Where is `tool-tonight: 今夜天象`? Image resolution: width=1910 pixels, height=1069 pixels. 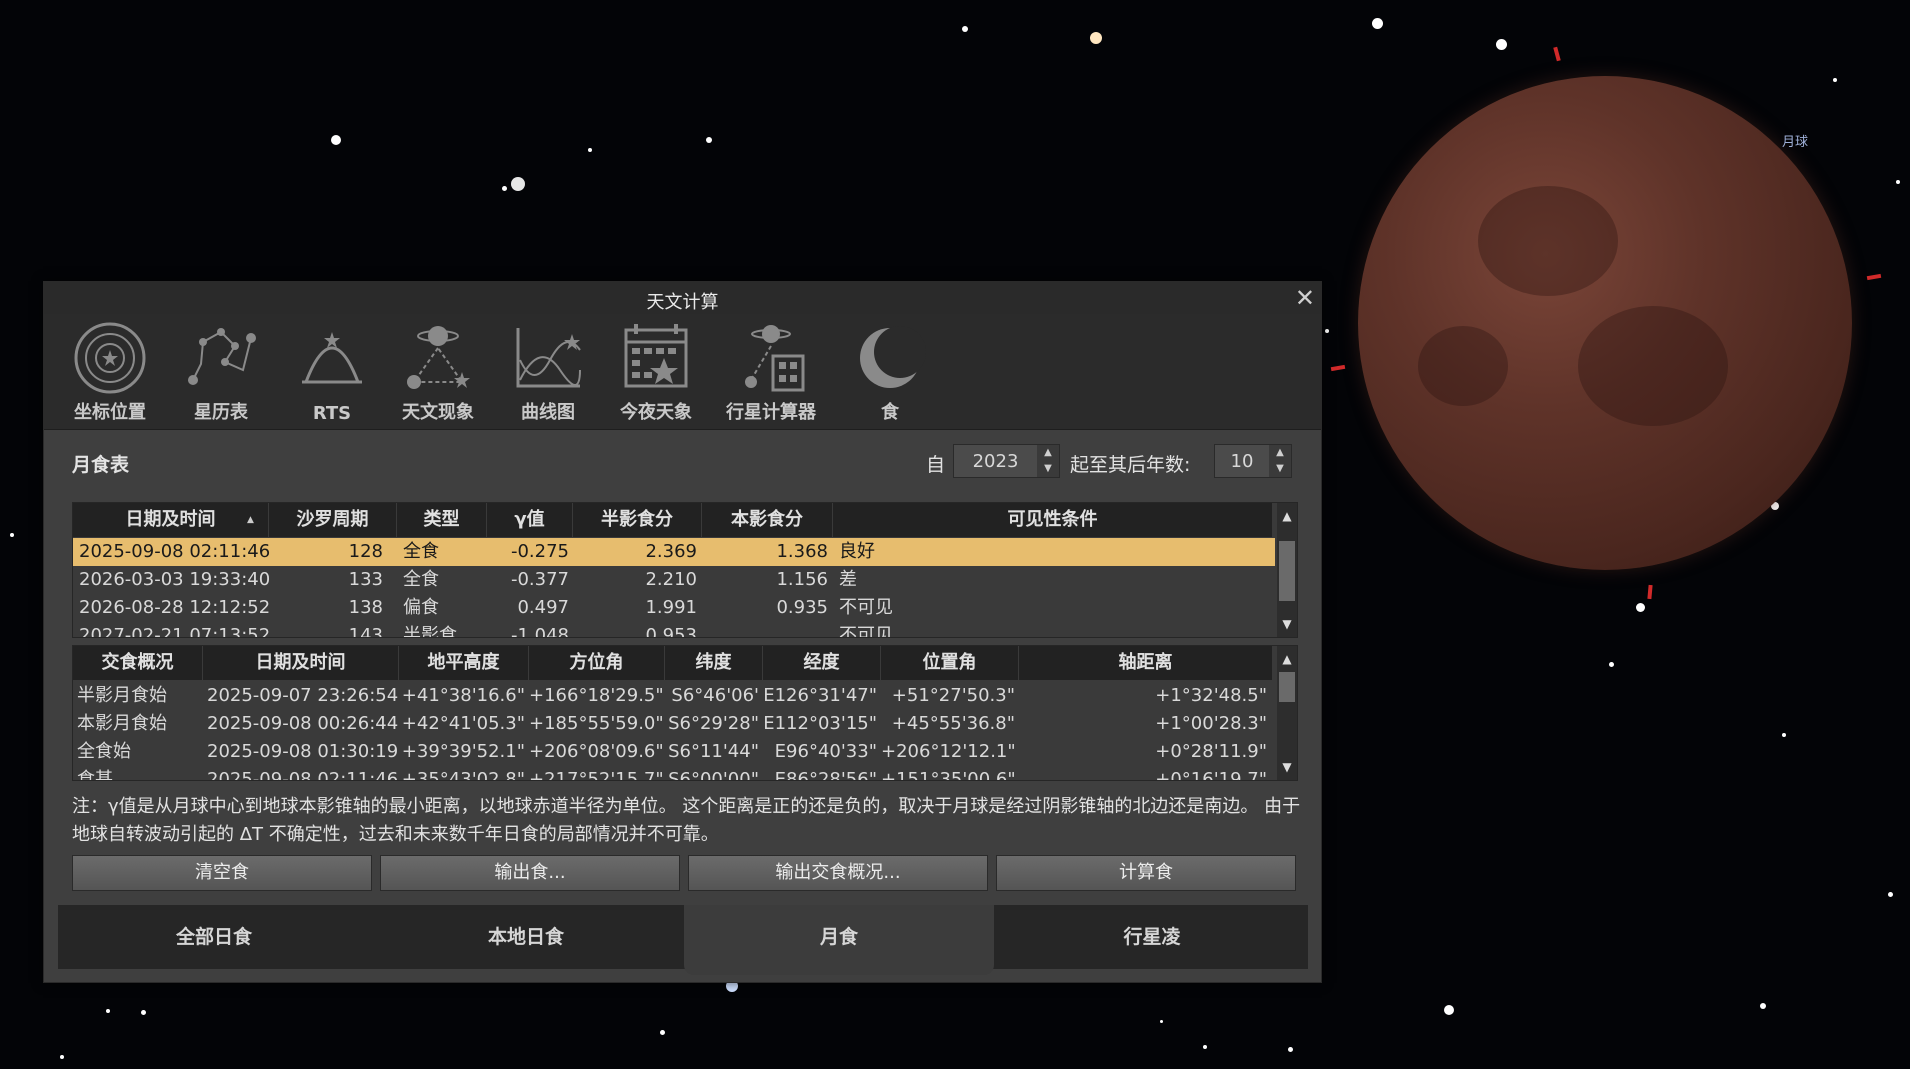
tool-tonight: 今夜天象 is located at coordinates (656, 373).